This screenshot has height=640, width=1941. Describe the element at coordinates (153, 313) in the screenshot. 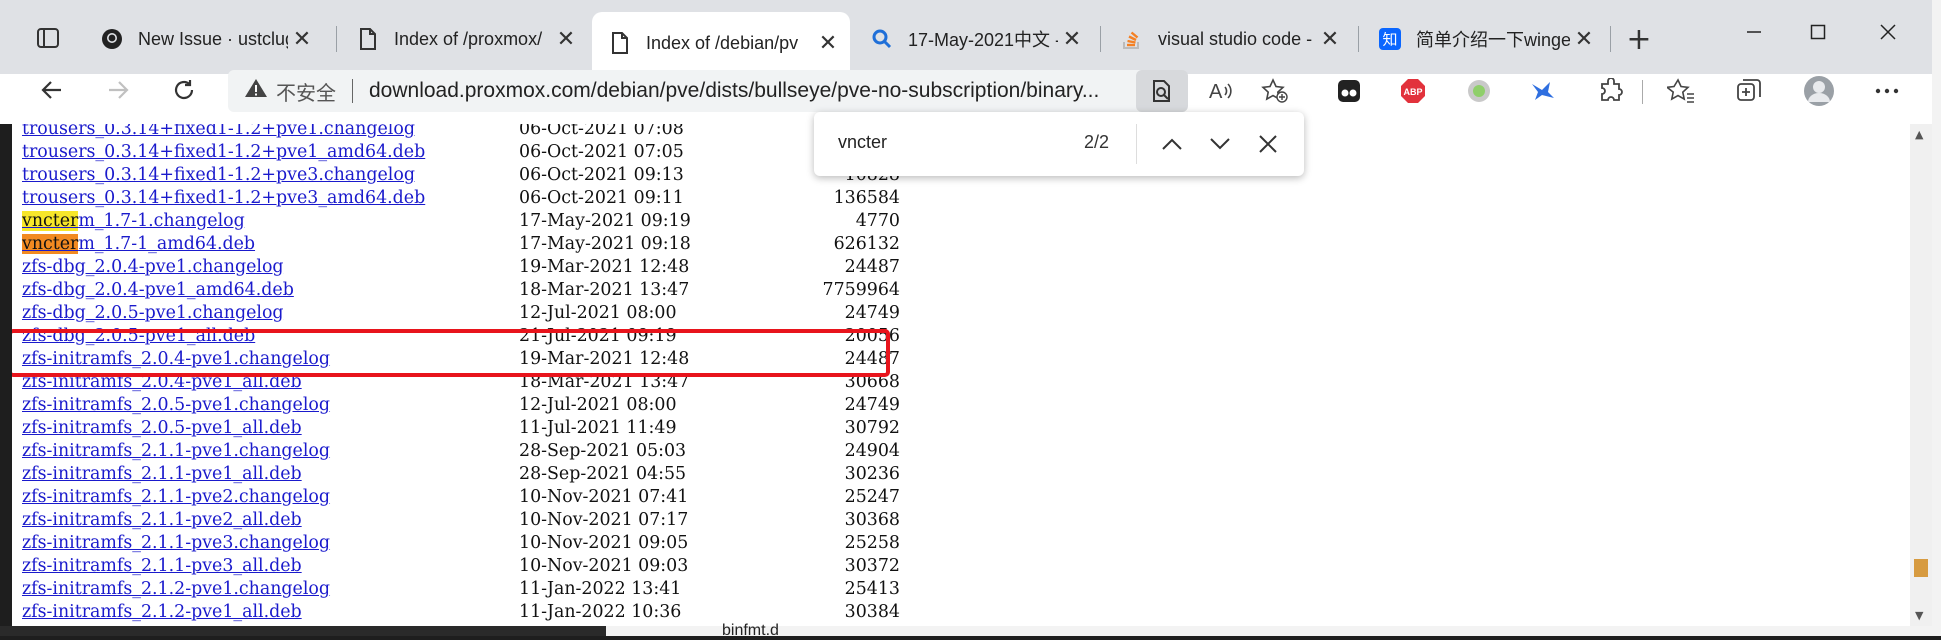

I see `file-link: zfs-dbg_2.0.5-pve1.changelog` at that location.